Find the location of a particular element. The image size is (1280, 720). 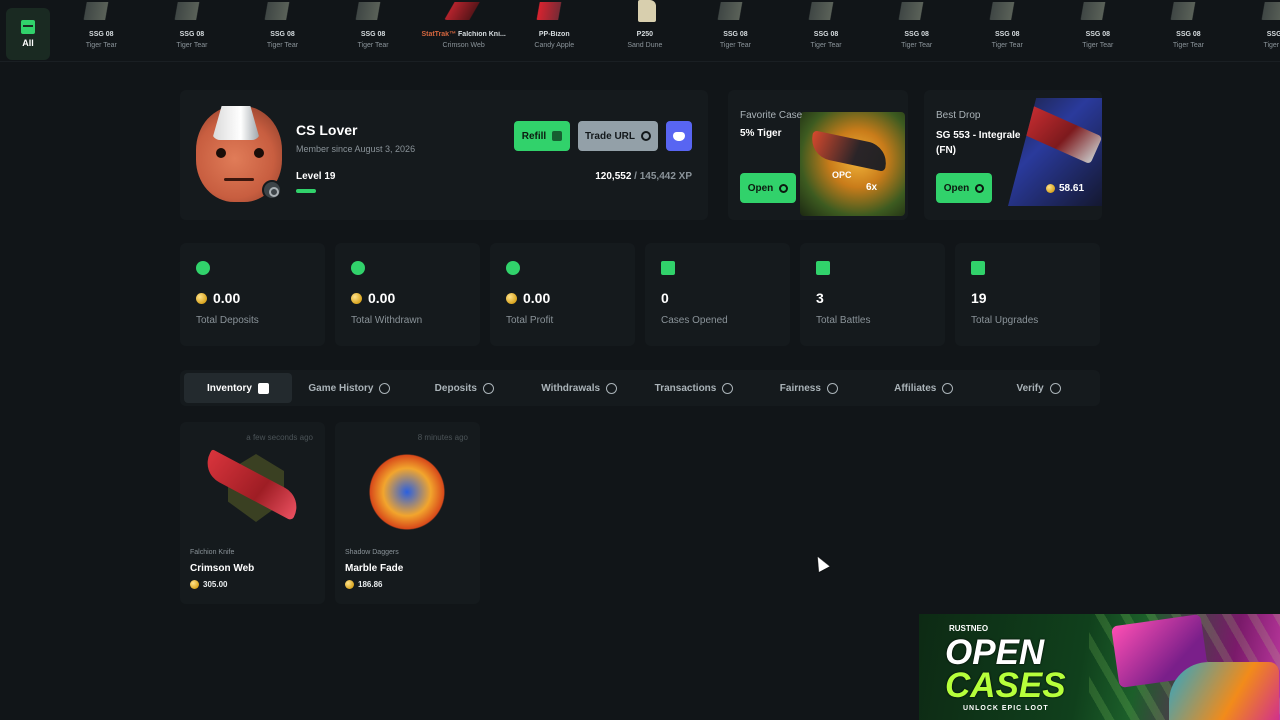

ad-brand: RUSTNEO is located at coordinates (969, 628).